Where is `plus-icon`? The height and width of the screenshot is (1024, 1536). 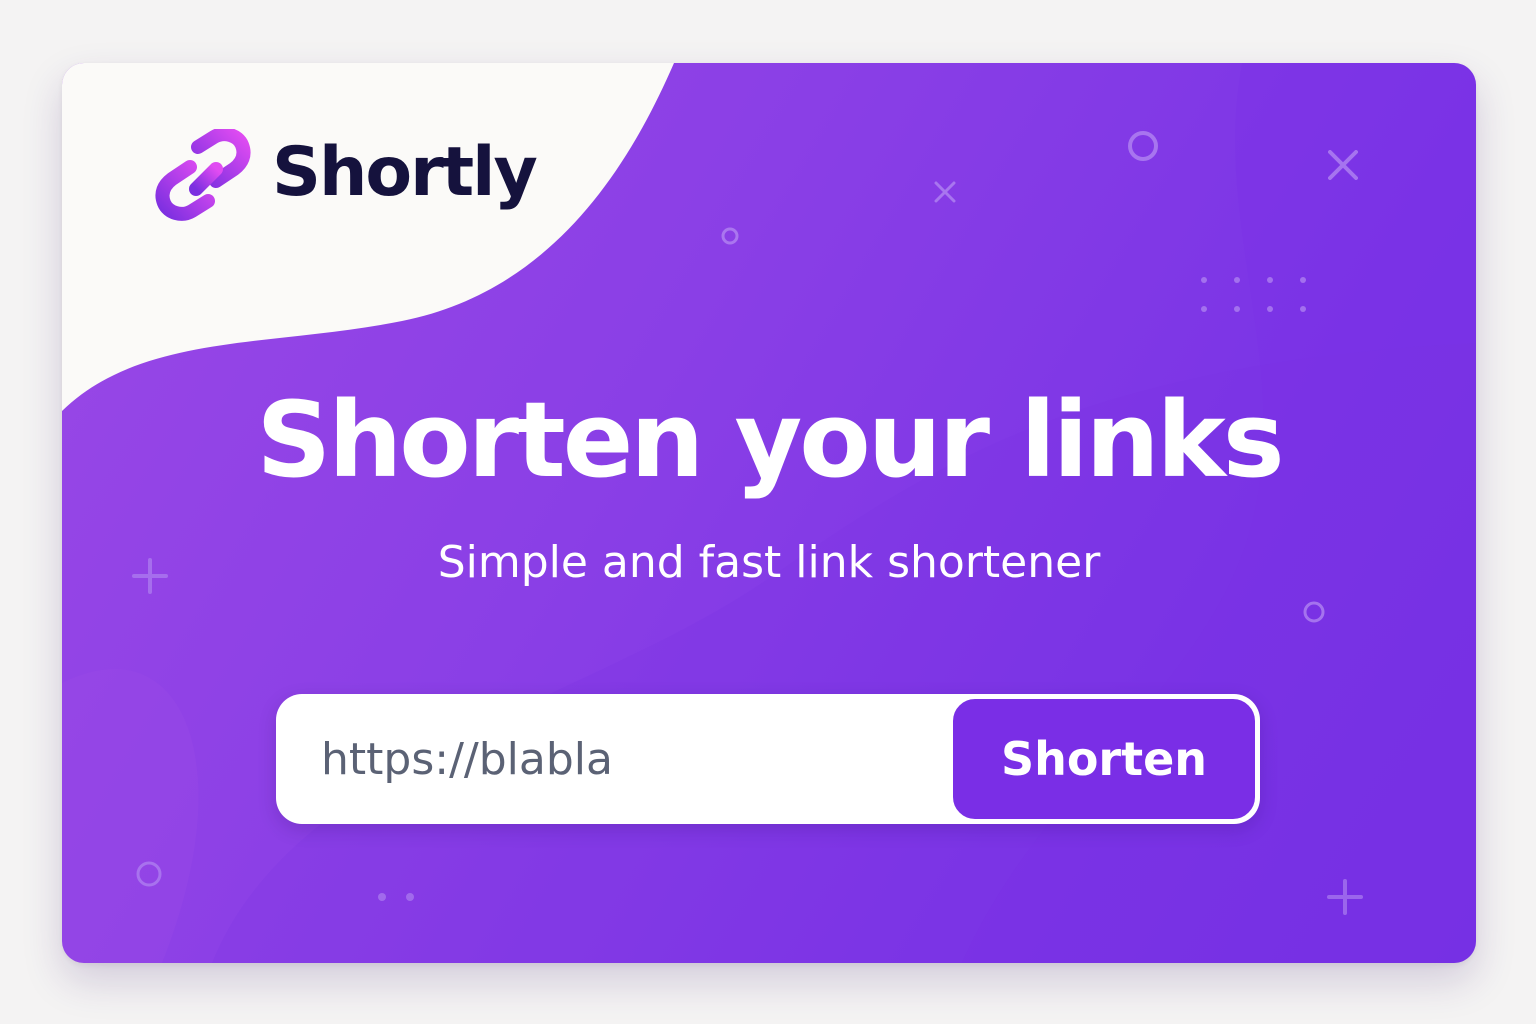 plus-icon is located at coordinates (1345, 897).